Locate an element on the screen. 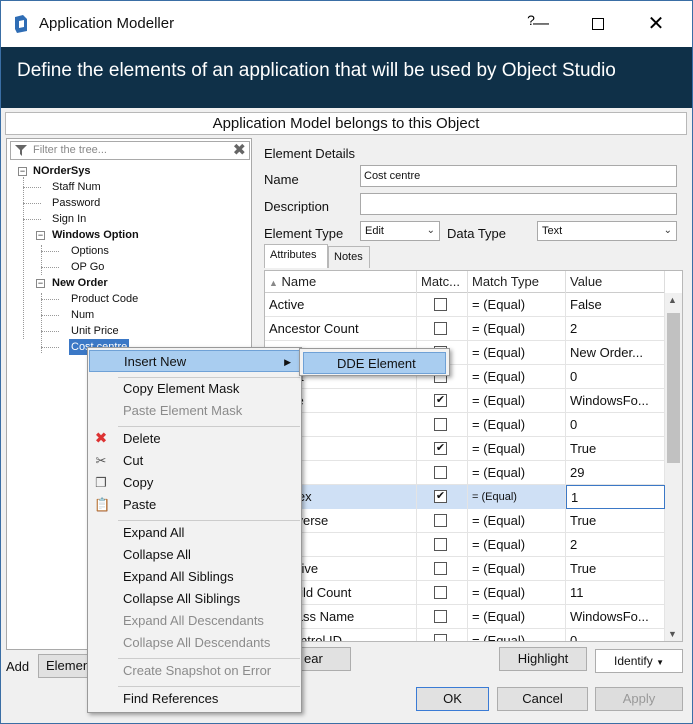 This screenshot has height=724, width=693. menu-item-expand-all-siblings: Expand All Siblings is located at coordinates (194, 577).